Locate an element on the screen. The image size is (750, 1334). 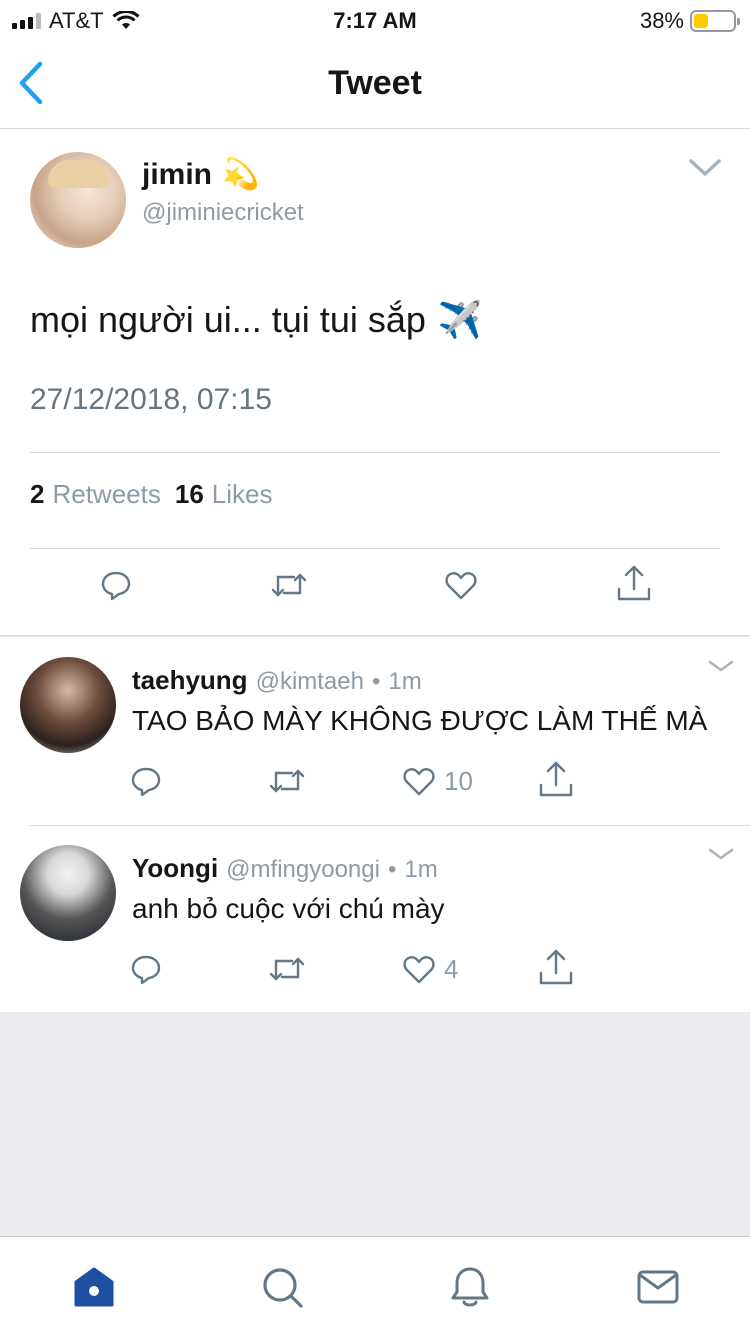
messages-icon is located at coordinates (658, 1287).